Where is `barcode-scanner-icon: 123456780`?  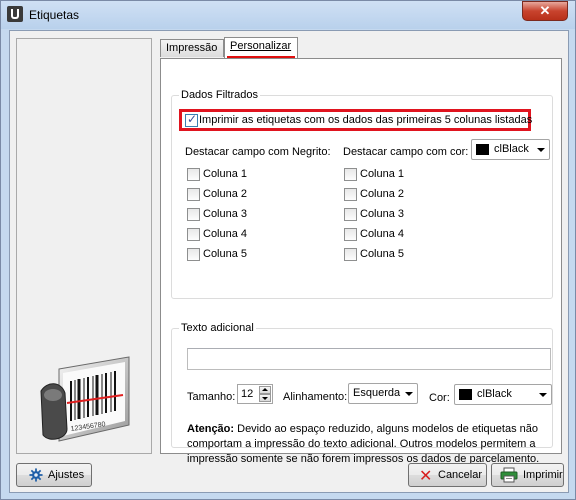
barcode-scanner-icon: 123456780 is located at coordinates (85, 399).